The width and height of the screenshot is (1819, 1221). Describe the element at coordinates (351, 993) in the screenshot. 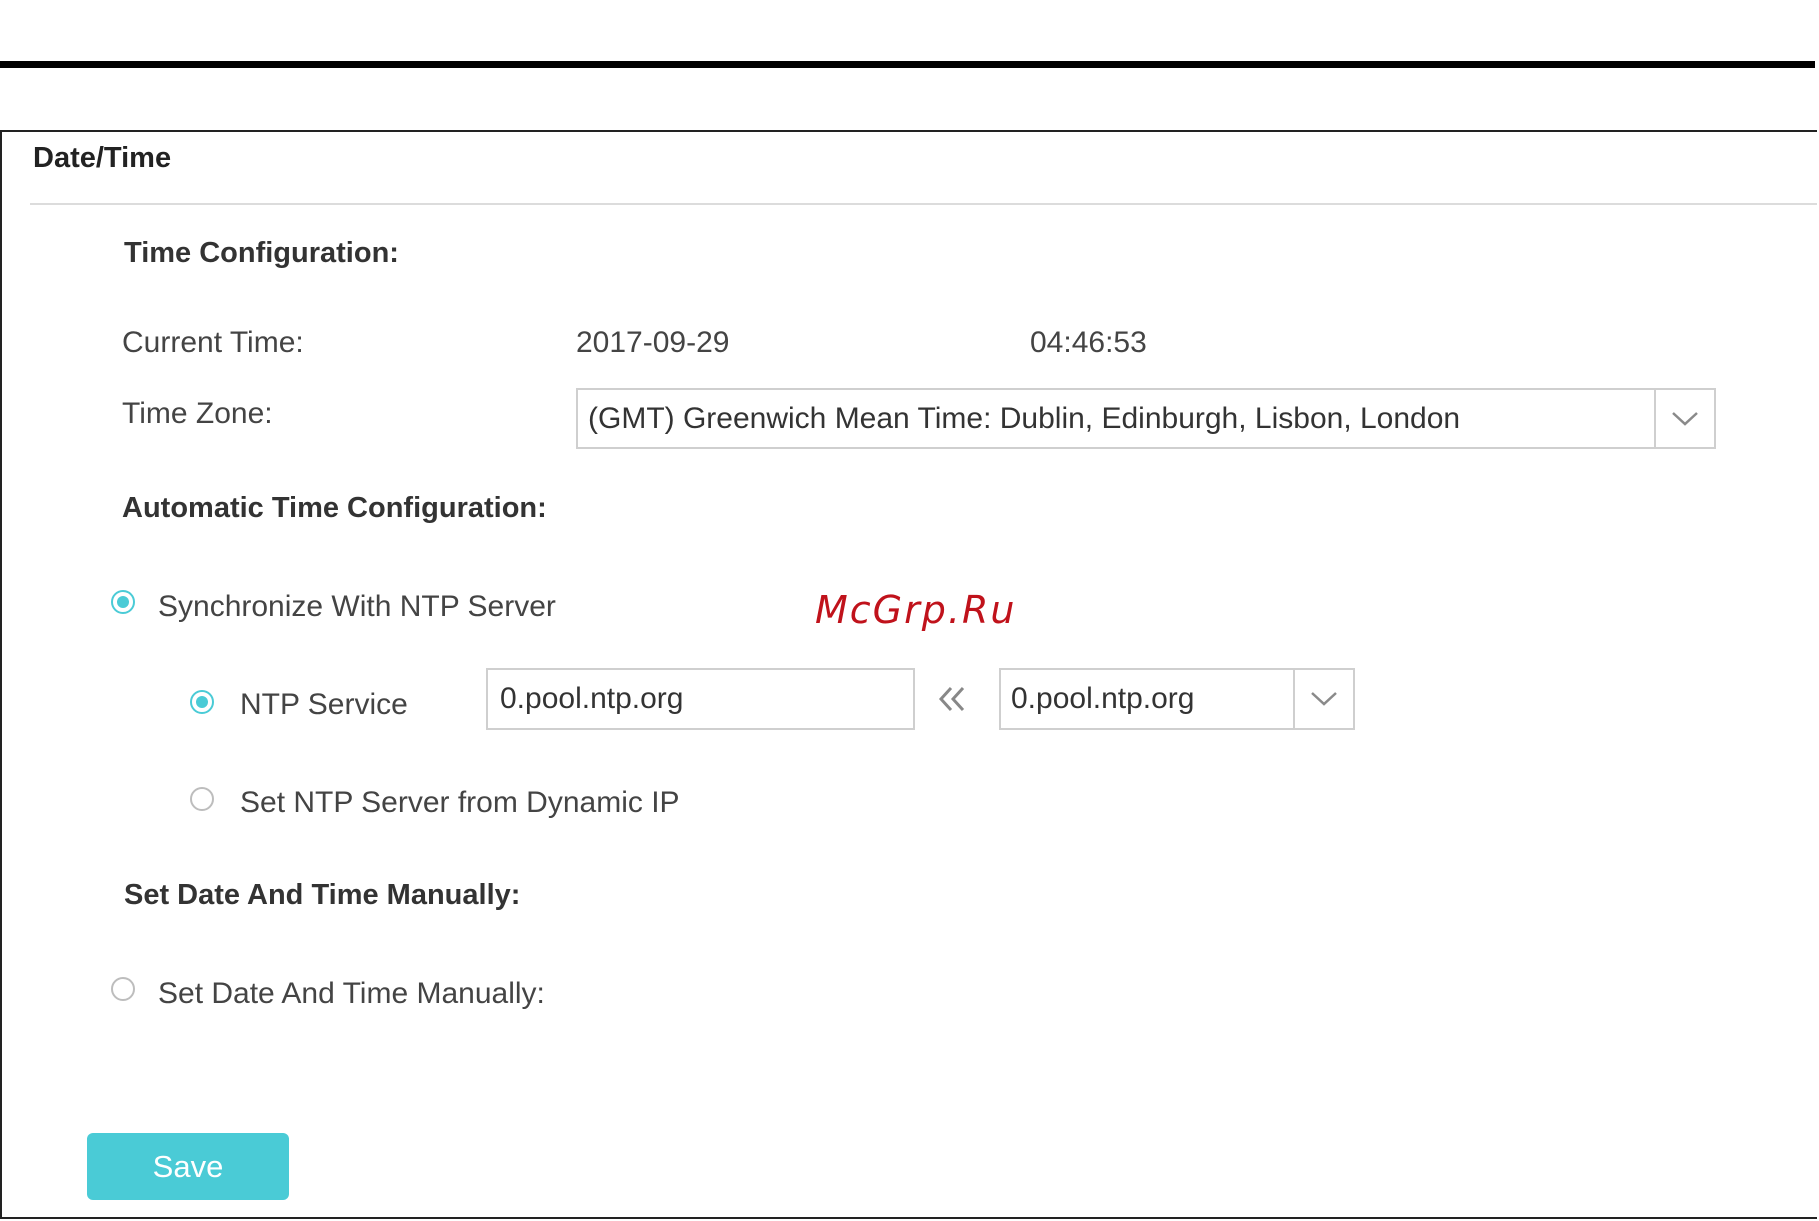

I see `manual-time-label: Set Date And Time Manually:` at that location.